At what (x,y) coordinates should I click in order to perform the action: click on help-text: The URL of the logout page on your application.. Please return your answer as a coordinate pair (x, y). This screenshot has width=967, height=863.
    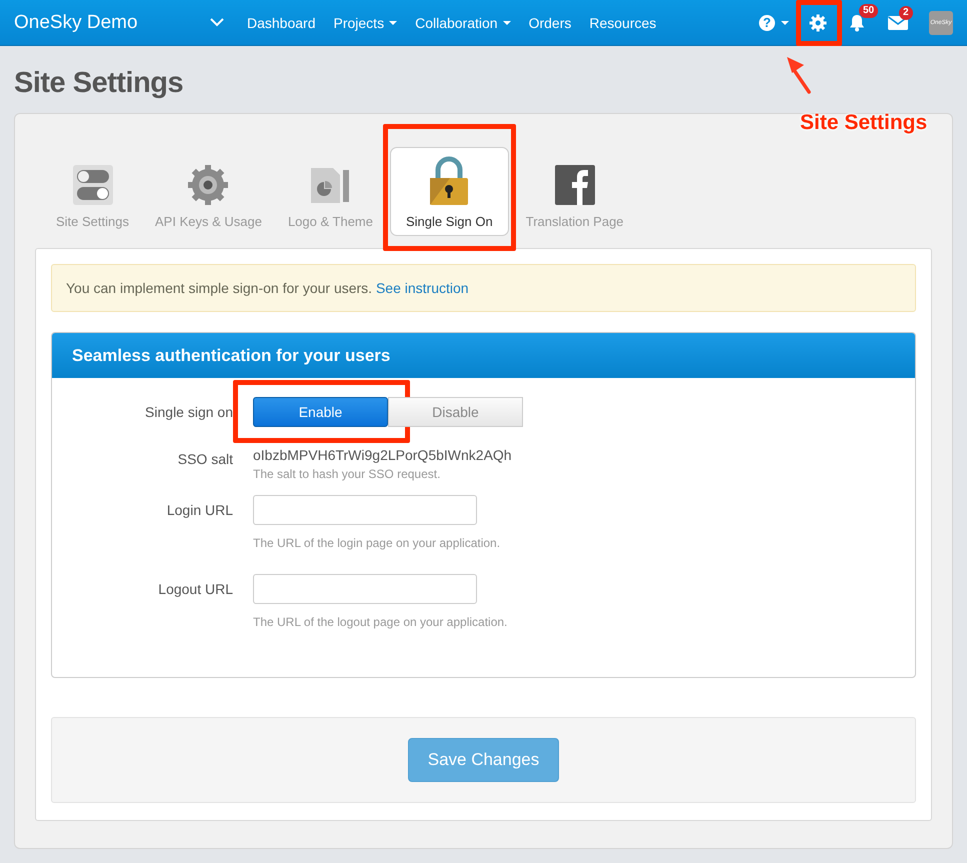
    Looking at the image, I should click on (380, 622).